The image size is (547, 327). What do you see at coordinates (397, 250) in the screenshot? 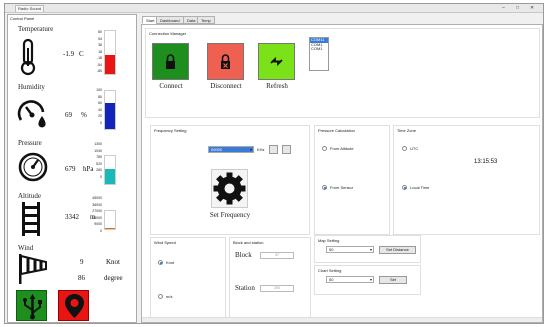
I see `set-distance-button: Set Distance` at bounding box center [397, 250].